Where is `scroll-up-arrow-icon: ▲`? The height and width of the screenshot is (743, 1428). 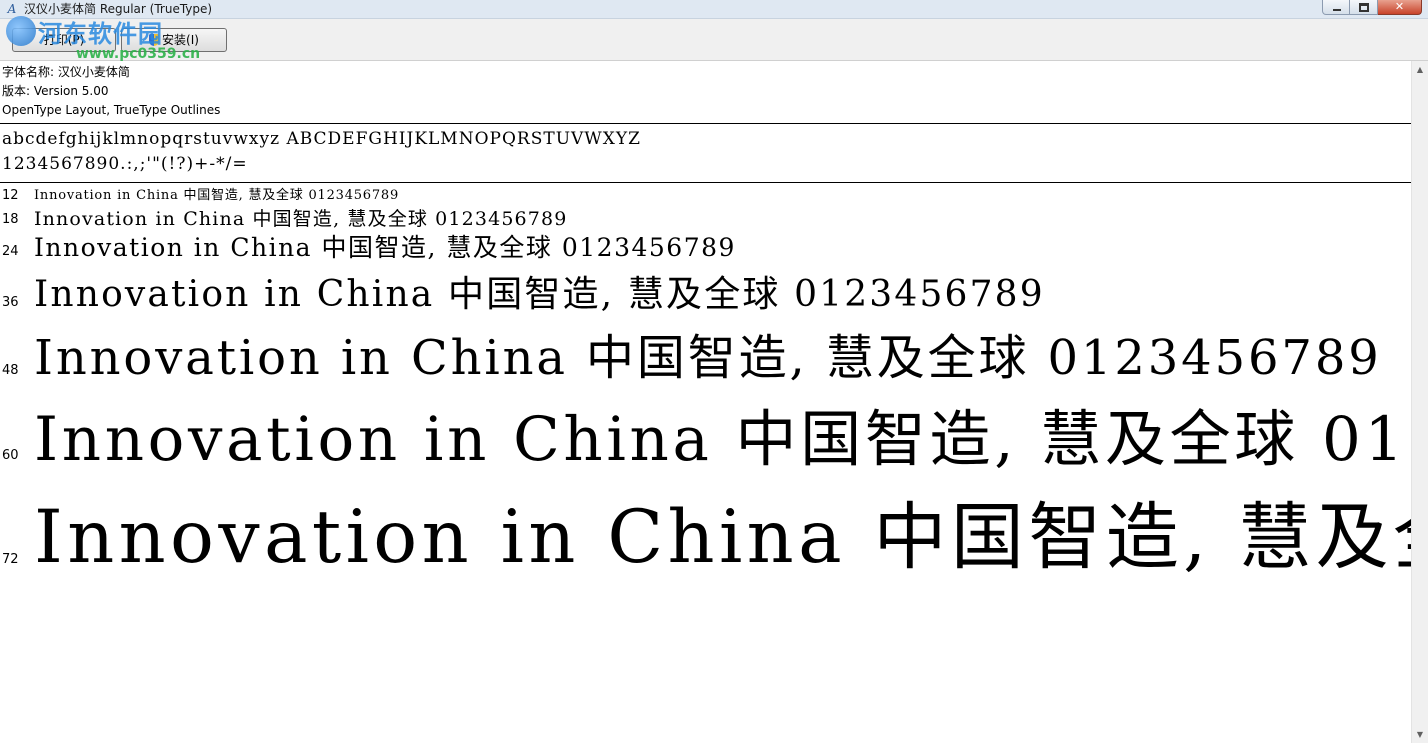
scroll-up-arrow-icon: ▲ is located at coordinates (1420, 69).